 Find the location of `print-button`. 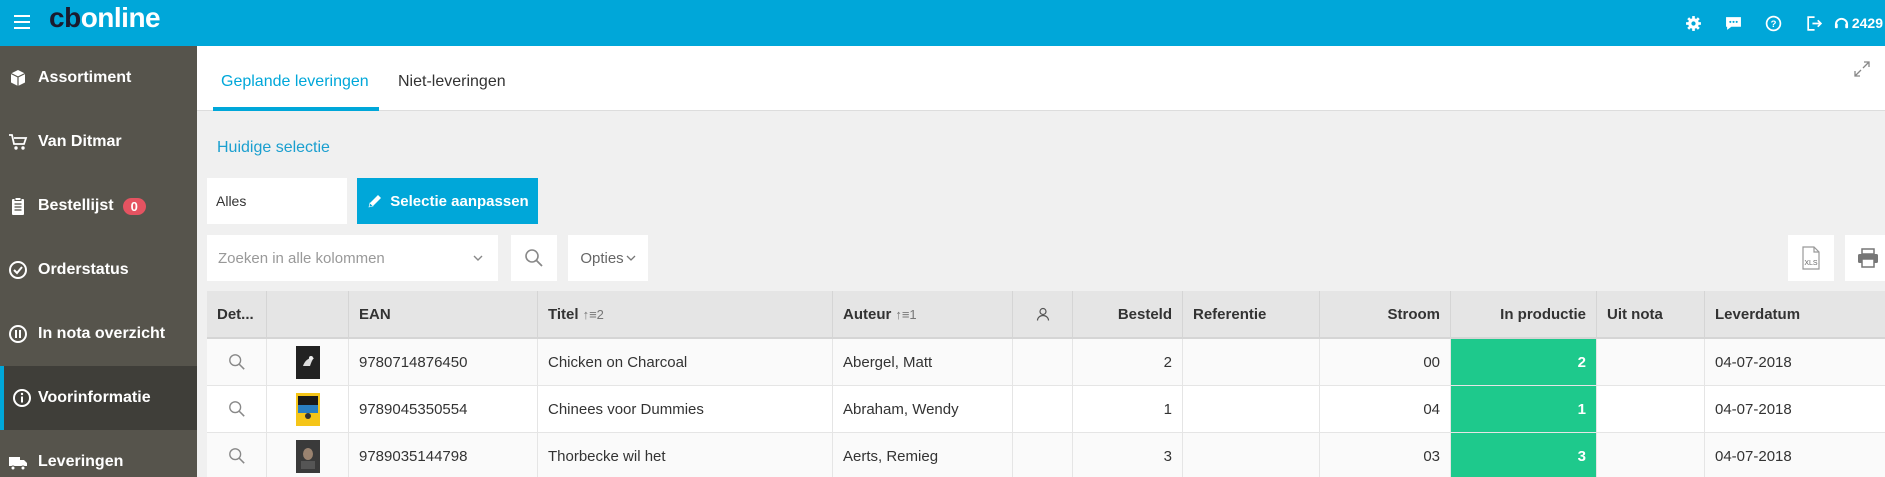

print-button is located at coordinates (1865, 258).